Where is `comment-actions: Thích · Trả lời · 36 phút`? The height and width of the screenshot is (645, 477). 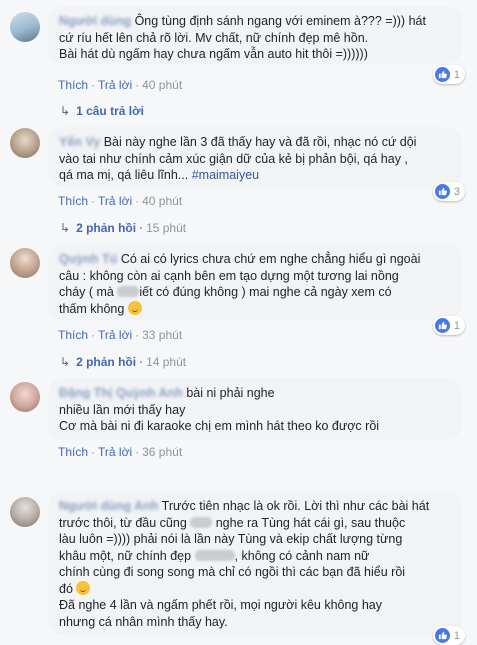 comment-actions: Thích · Trả lời · 36 phút is located at coordinates (120, 452).